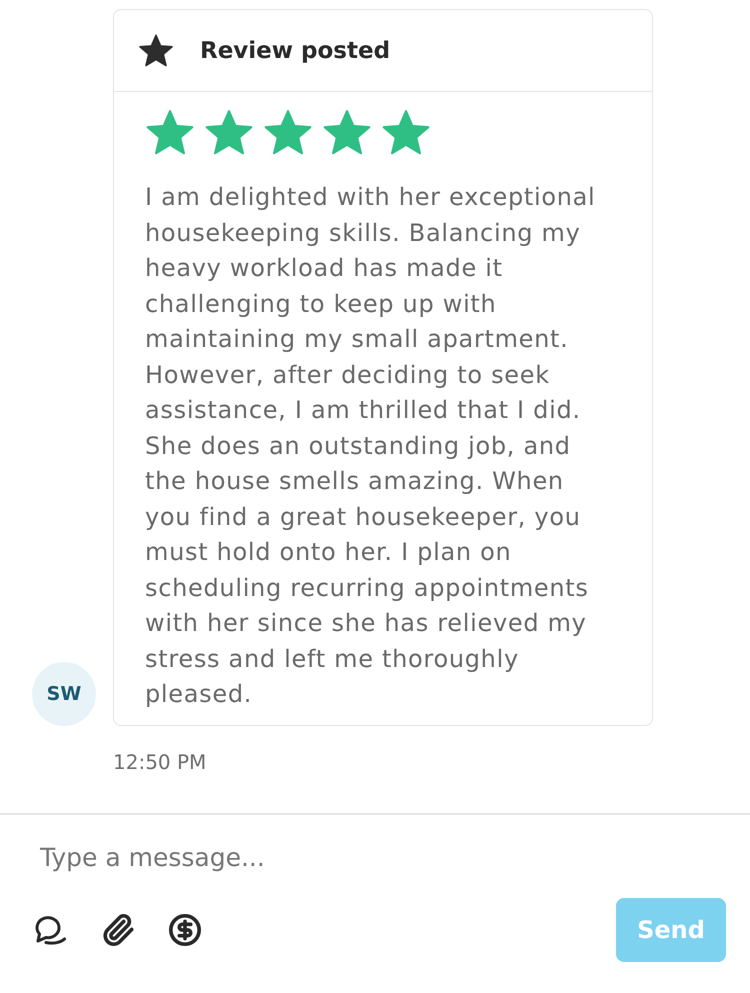 This screenshot has height=993, width=750. I want to click on dollar-circle-icon, so click(185, 930).